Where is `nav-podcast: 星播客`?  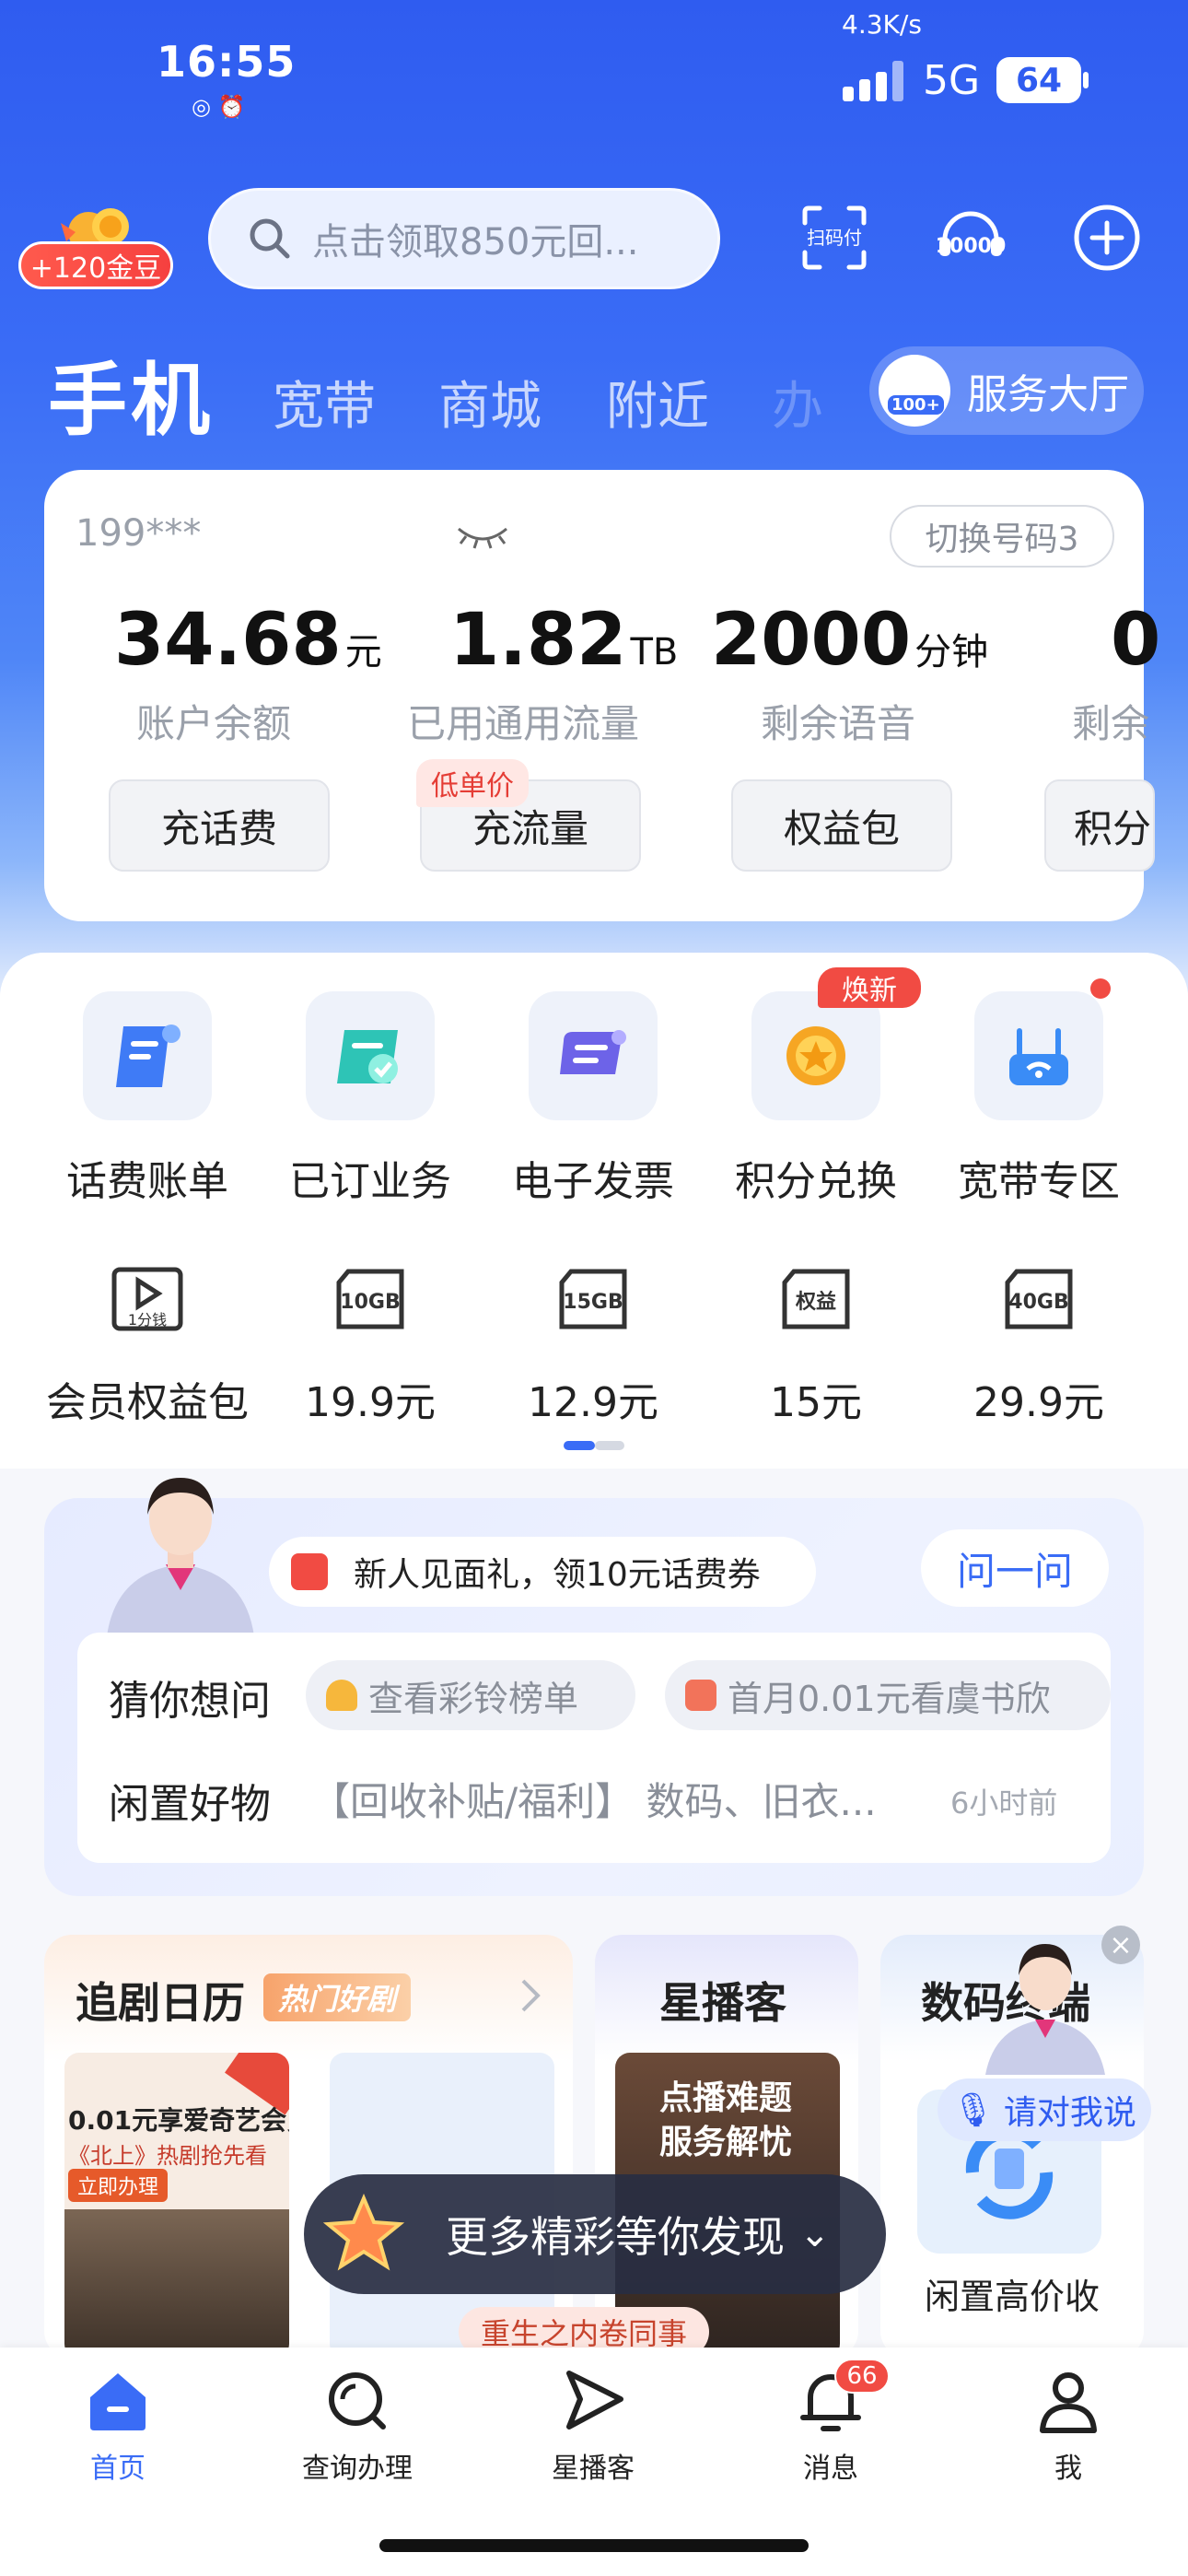 nav-podcast: 星播客 is located at coordinates (593, 2426).